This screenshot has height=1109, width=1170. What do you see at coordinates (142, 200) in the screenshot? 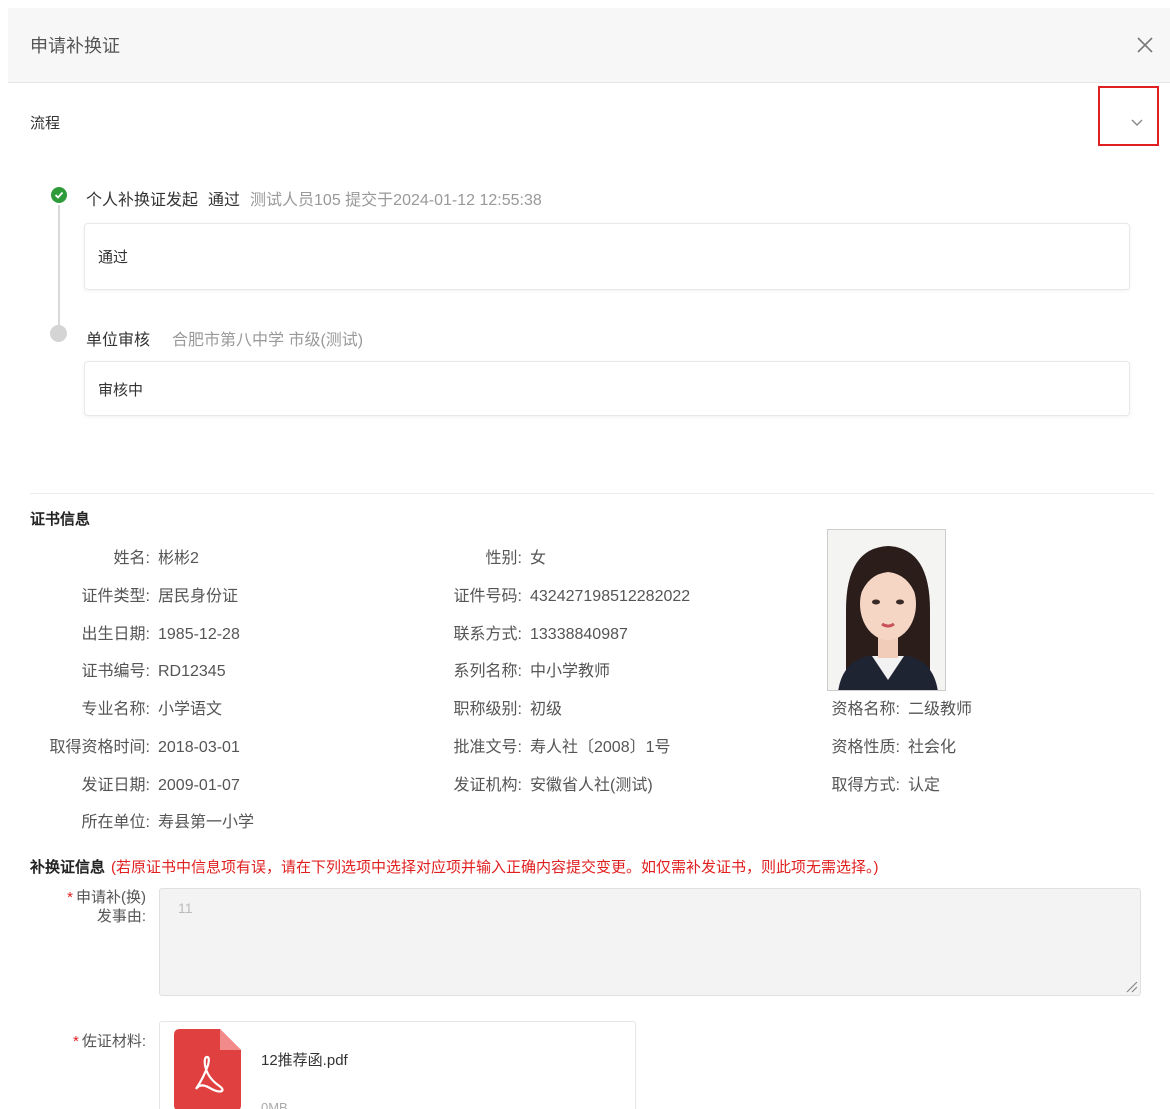
I see `step-name: 个人补换证发起` at bounding box center [142, 200].